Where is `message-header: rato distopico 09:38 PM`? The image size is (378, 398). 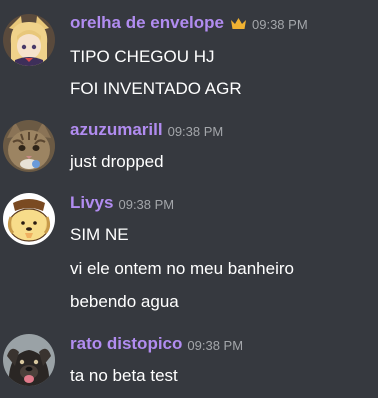 message-header: rato distopico 09:38 PM is located at coordinates (156, 344).